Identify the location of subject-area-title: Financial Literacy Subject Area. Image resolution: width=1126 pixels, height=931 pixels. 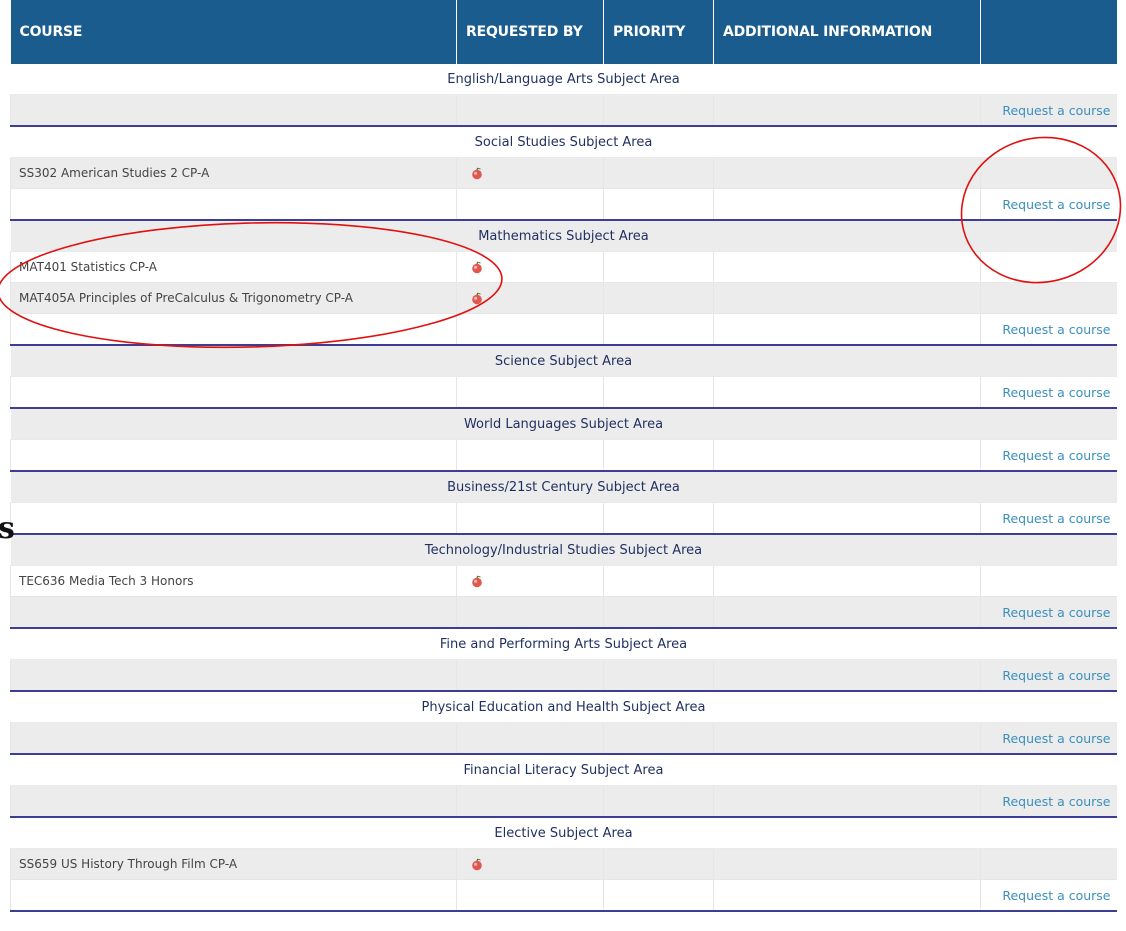
(563, 770).